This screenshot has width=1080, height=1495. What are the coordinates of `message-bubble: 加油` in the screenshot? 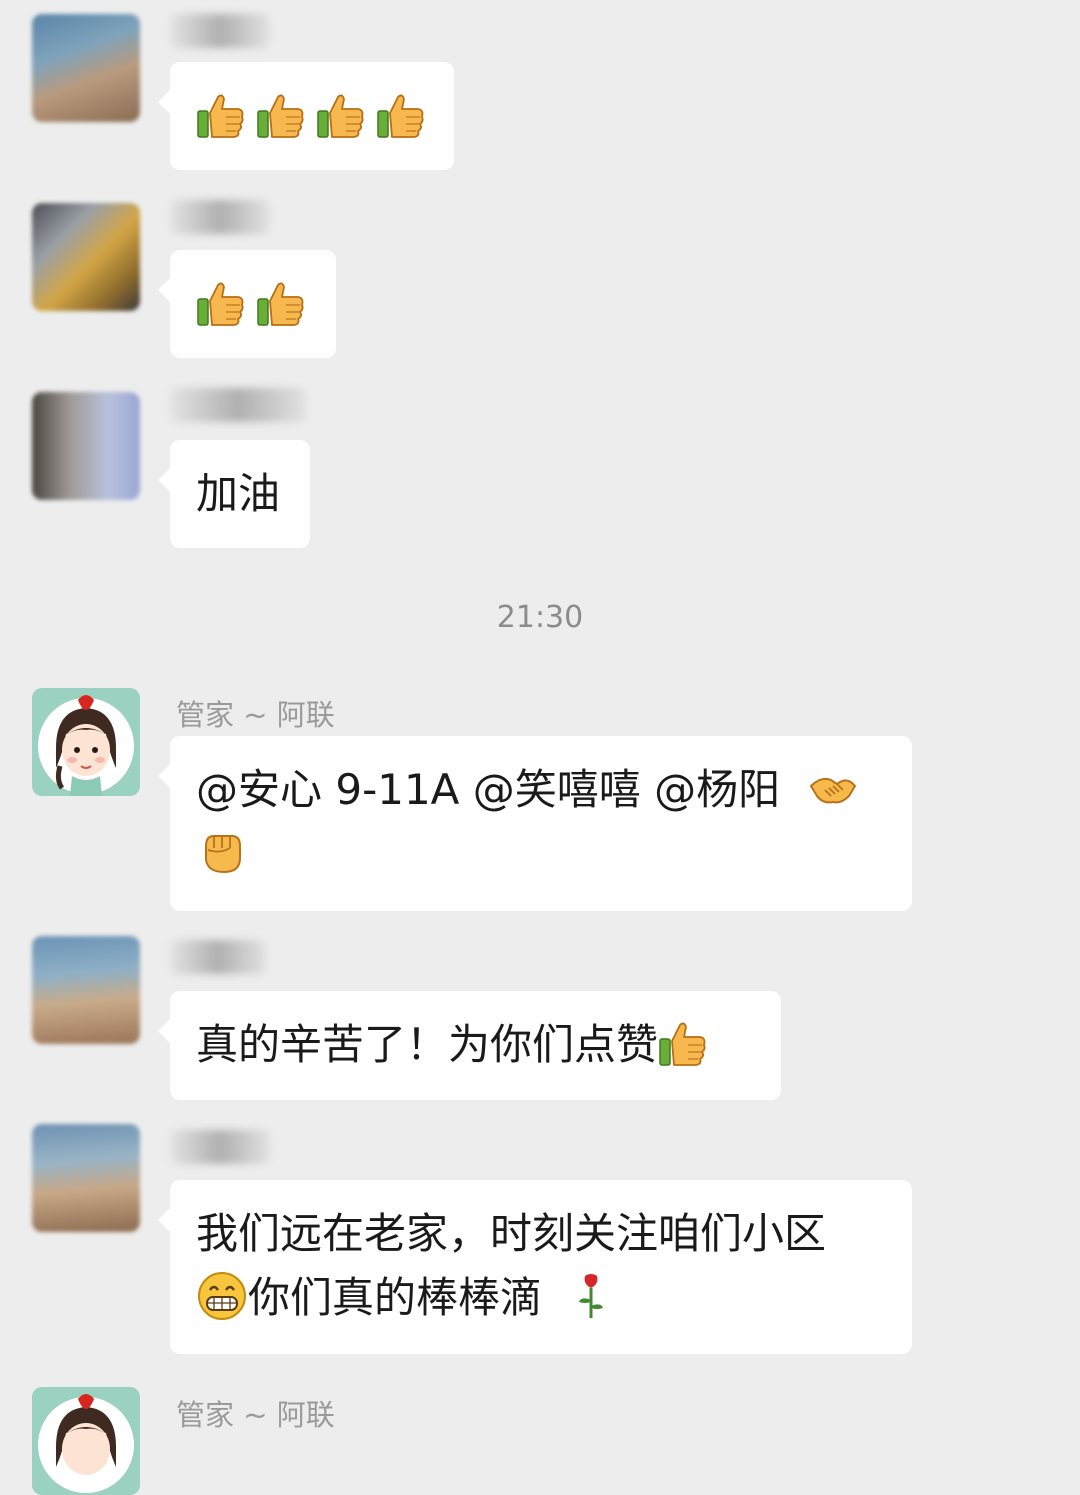 It's located at (234, 494).